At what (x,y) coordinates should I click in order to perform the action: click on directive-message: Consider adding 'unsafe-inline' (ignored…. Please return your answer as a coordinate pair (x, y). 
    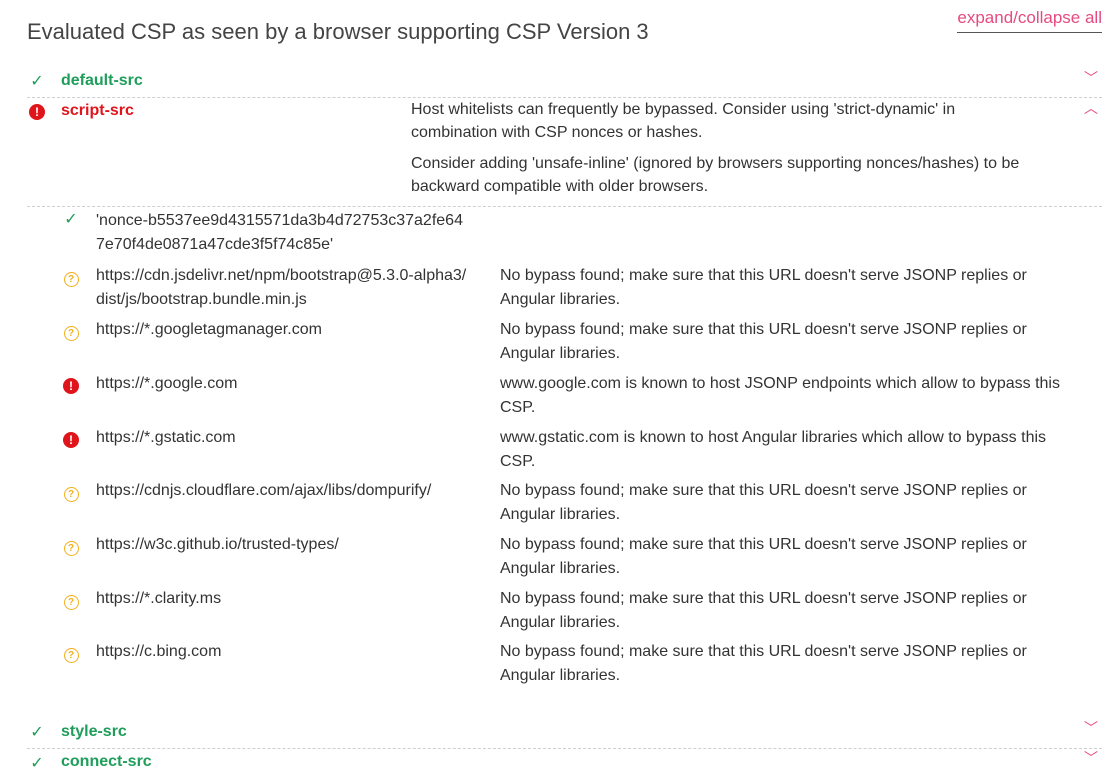
    Looking at the image, I should click on (715, 175).